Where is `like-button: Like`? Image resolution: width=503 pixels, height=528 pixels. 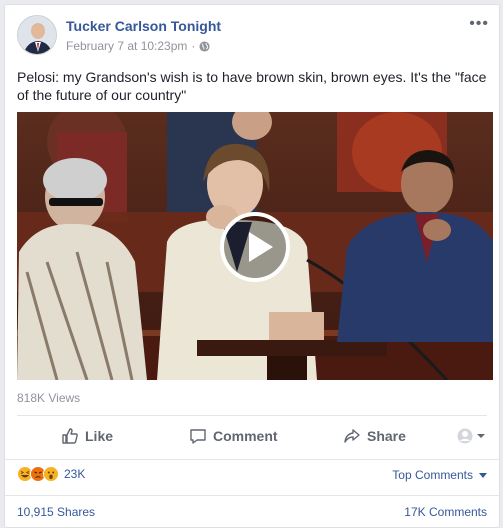 like-button: Like is located at coordinates (87, 436).